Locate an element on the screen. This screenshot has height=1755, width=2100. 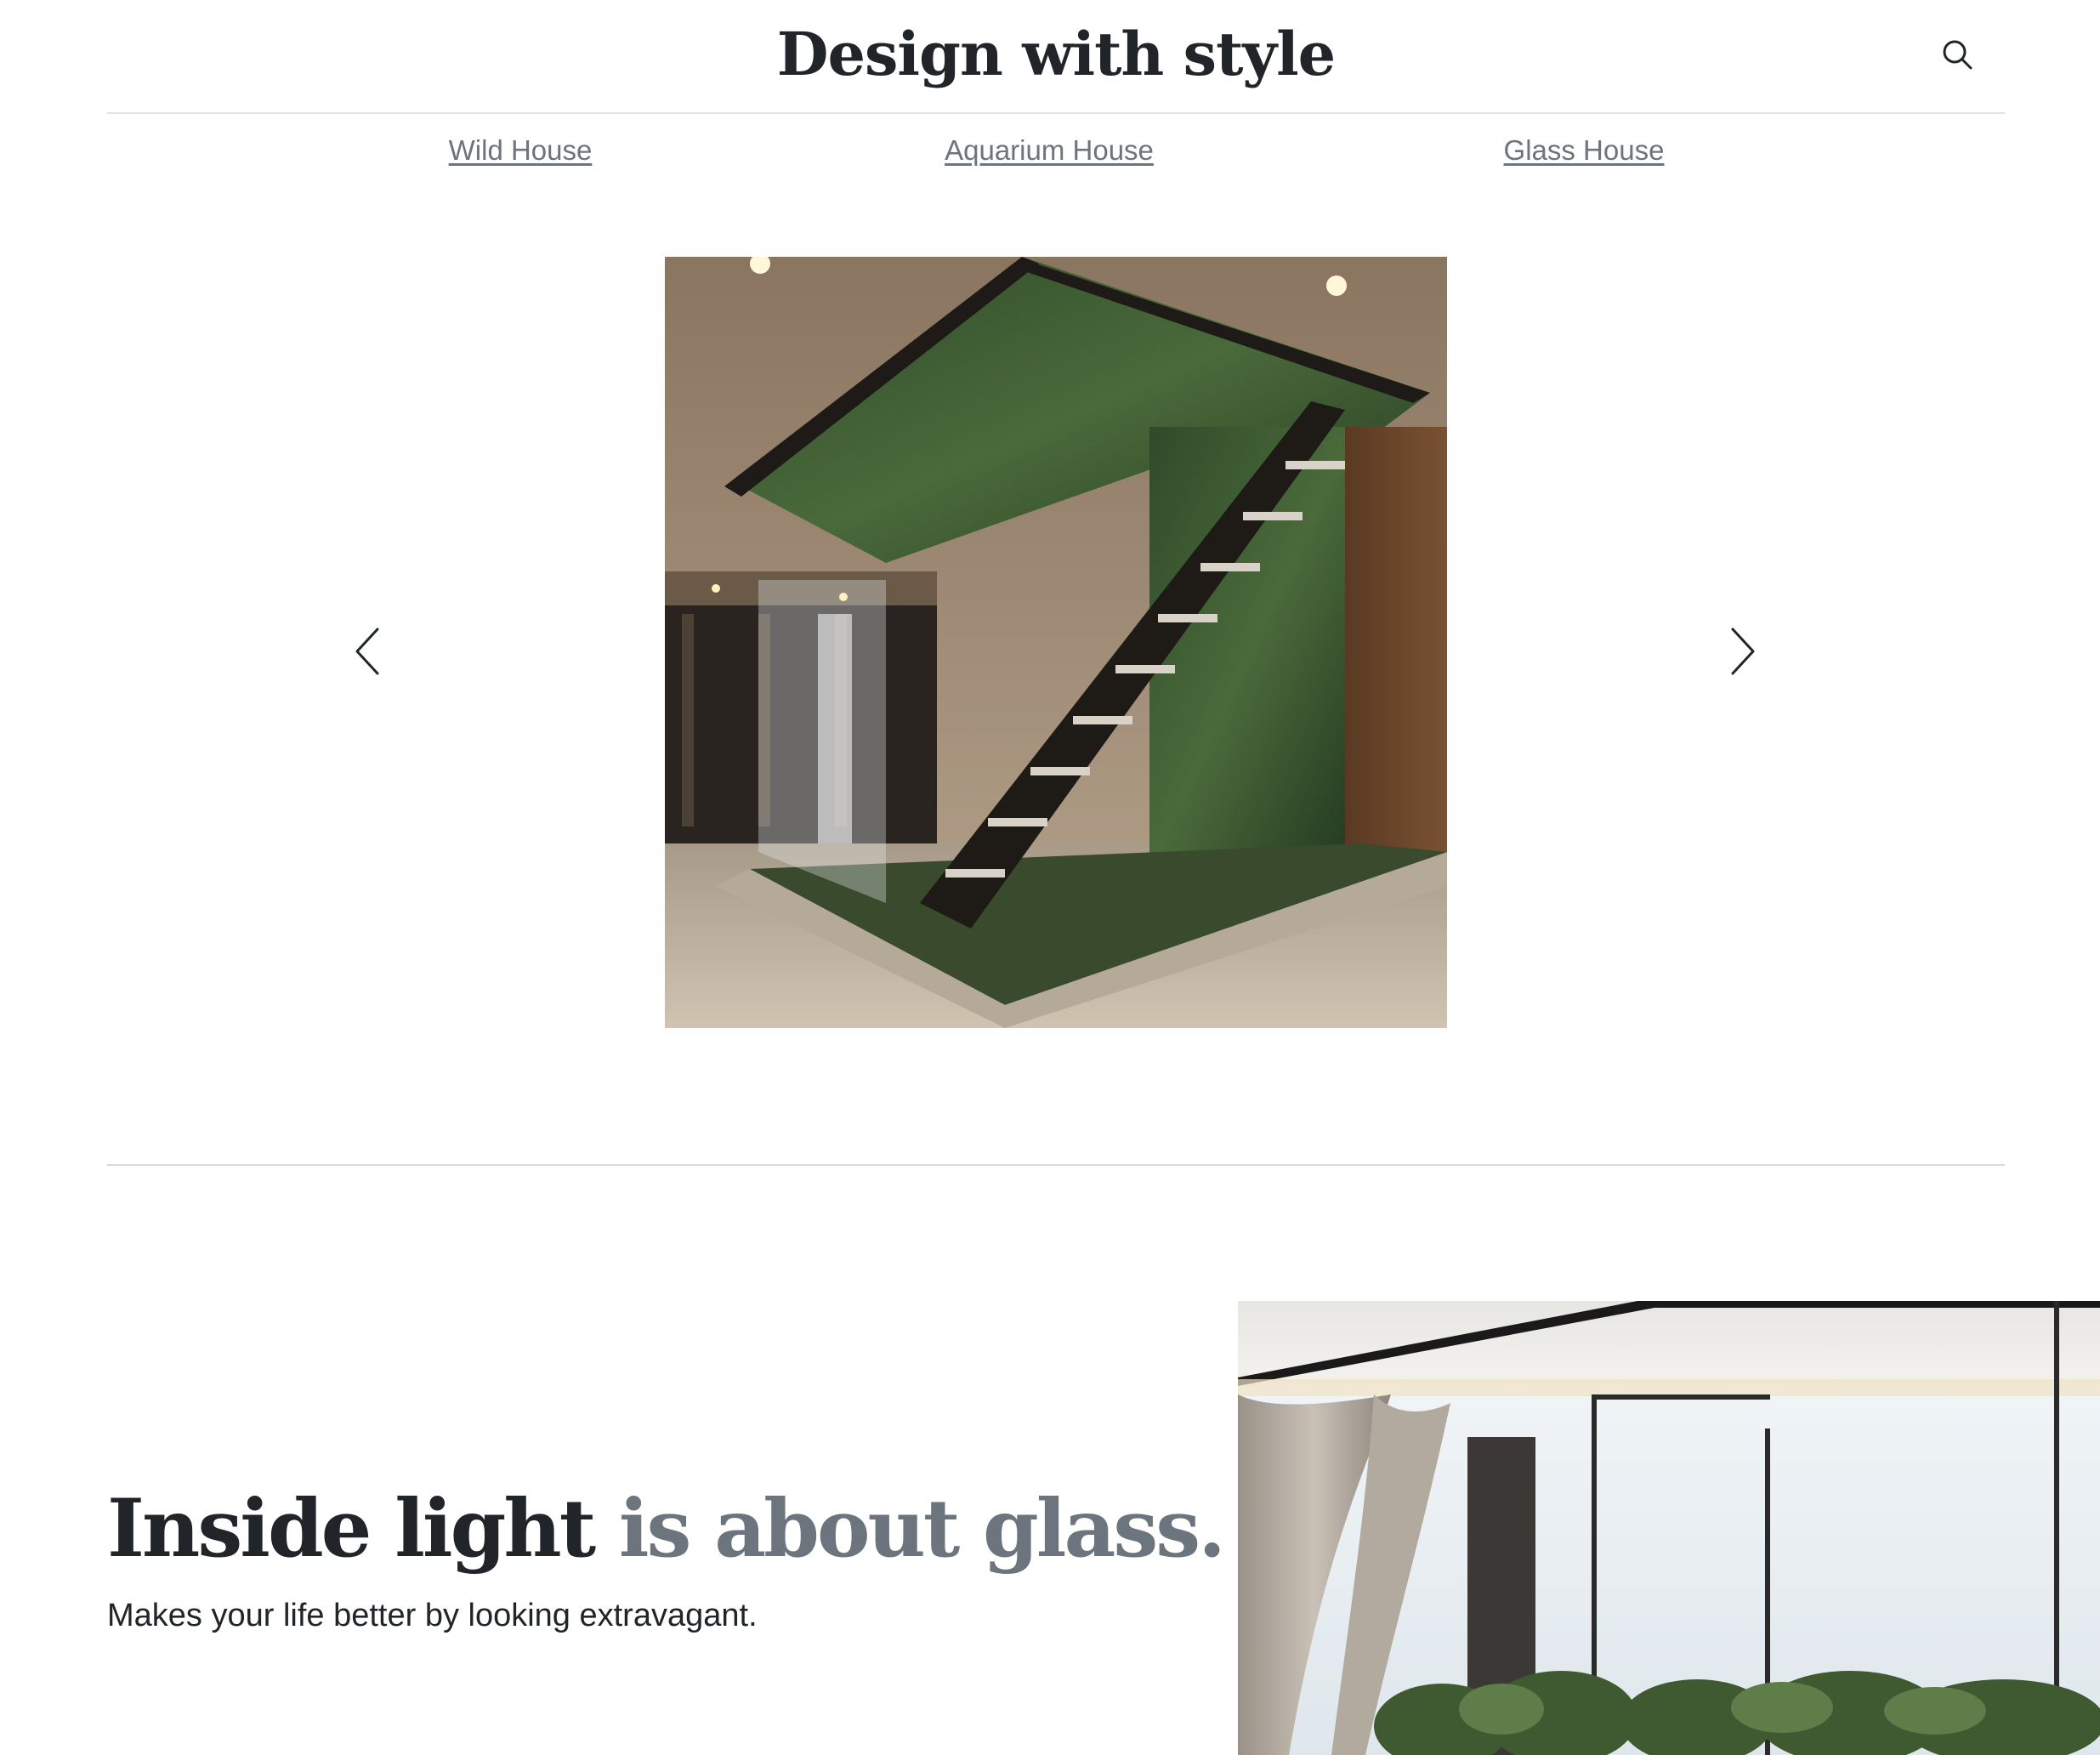
carousel-prev-button is located at coordinates (367, 653).